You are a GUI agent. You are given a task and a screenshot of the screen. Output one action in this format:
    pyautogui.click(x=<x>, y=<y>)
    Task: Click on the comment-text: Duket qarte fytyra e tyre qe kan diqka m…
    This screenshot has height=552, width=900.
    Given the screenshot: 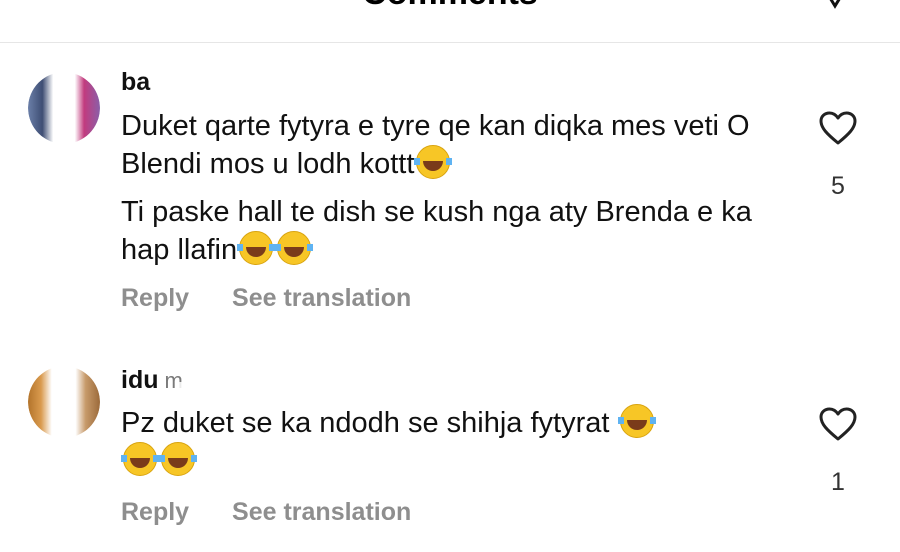 What is the action you would take?
    pyautogui.click(x=451, y=145)
    